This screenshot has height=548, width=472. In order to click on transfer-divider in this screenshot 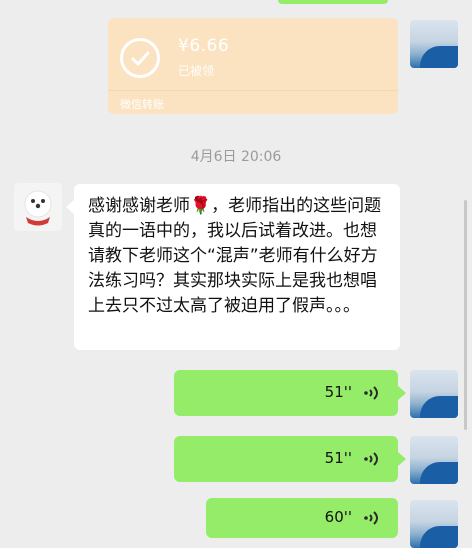, I will do `click(253, 90)`.